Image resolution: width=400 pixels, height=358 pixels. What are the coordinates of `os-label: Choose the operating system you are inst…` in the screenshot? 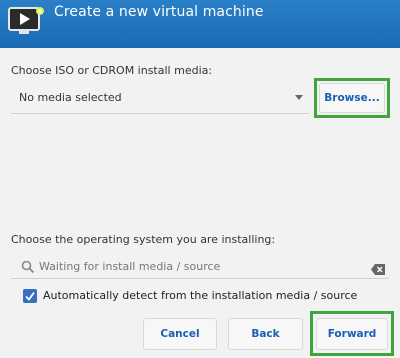 It's located at (143, 239).